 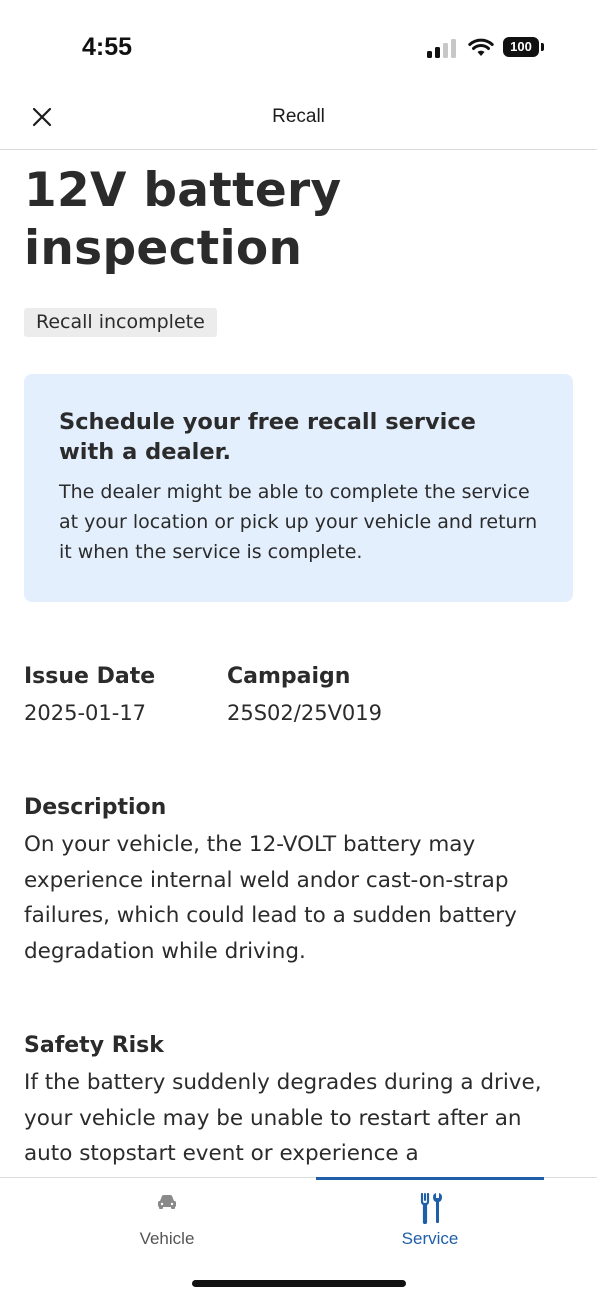 I want to click on cellular-signal-icon, so click(x=443, y=48).